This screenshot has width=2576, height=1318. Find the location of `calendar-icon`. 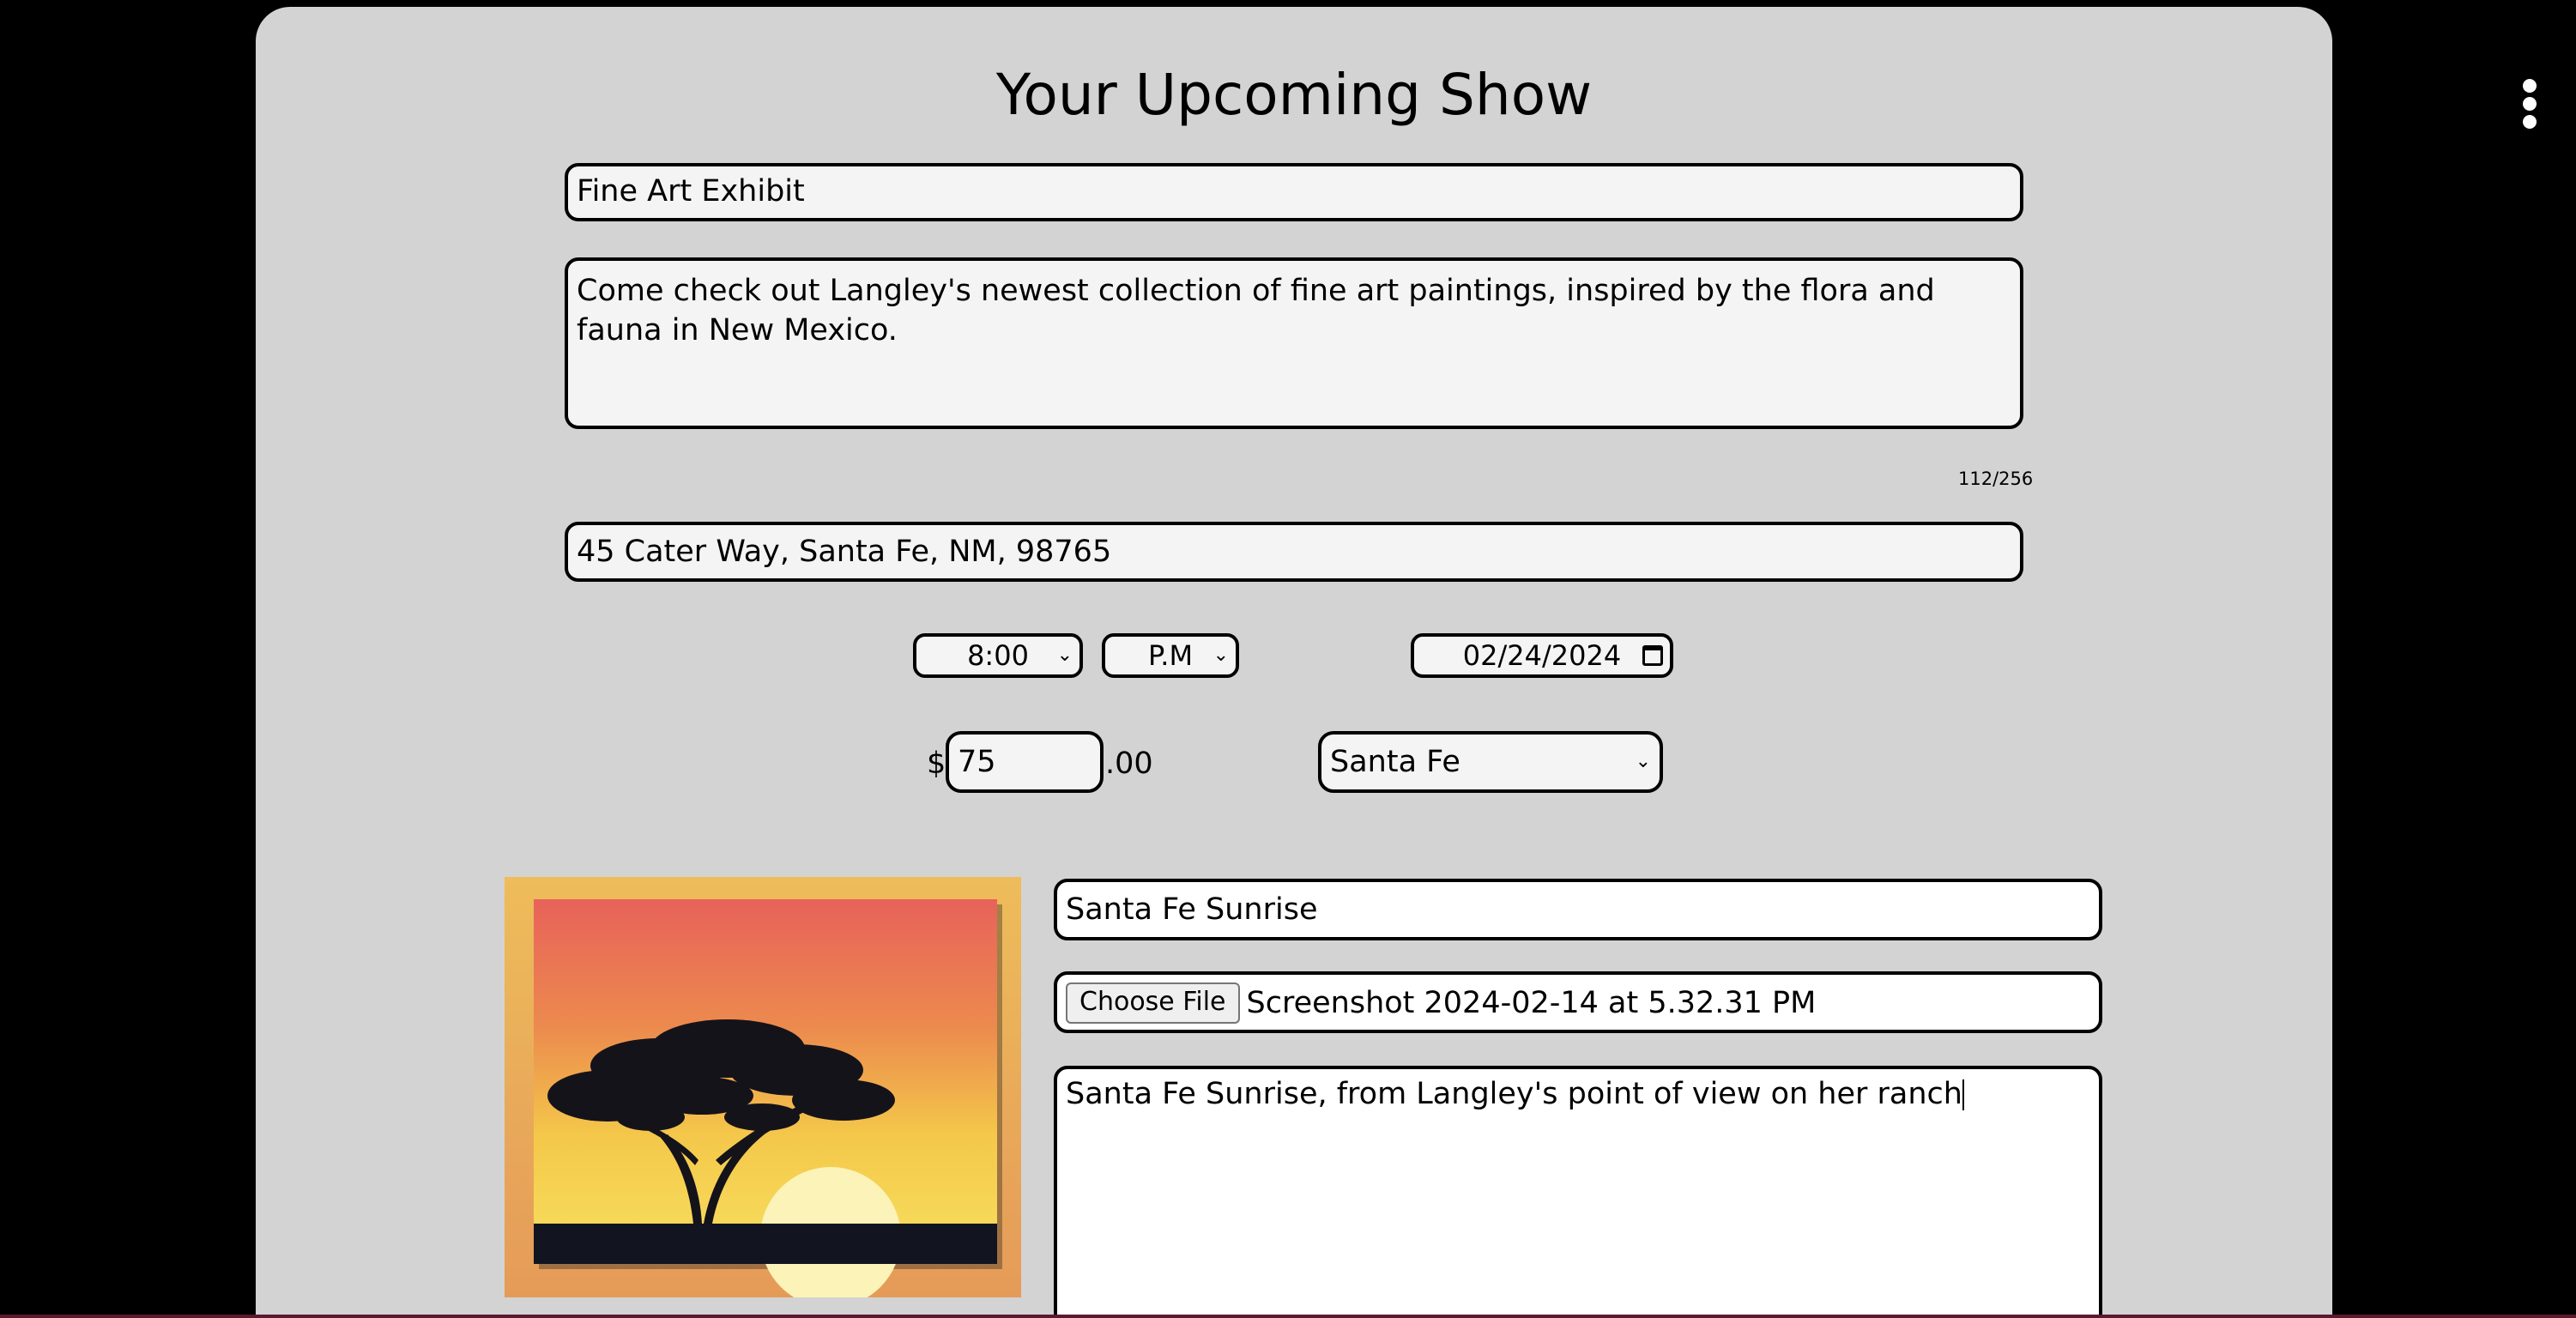

calendar-icon is located at coordinates (1652, 655).